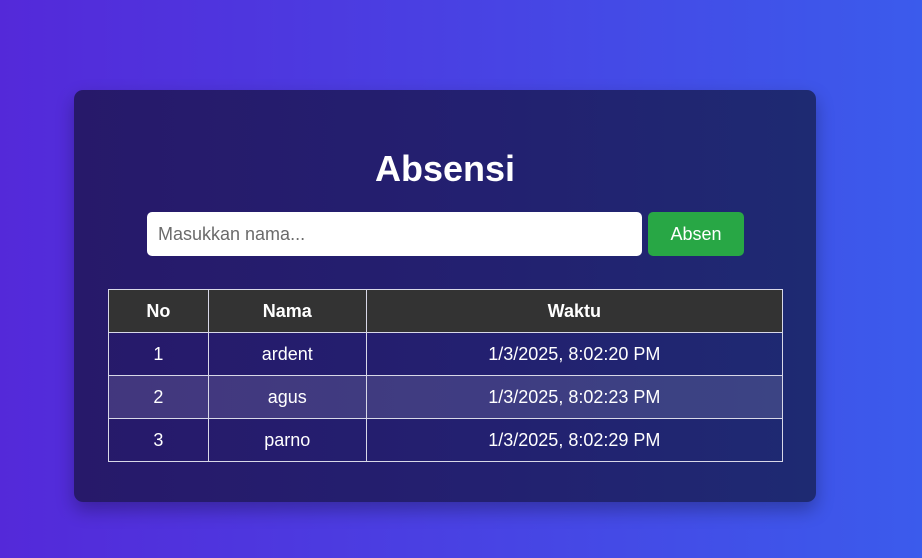 Image resolution: width=922 pixels, height=558 pixels. Describe the element at coordinates (445, 168) in the screenshot. I see `page-title: Absensi` at that location.